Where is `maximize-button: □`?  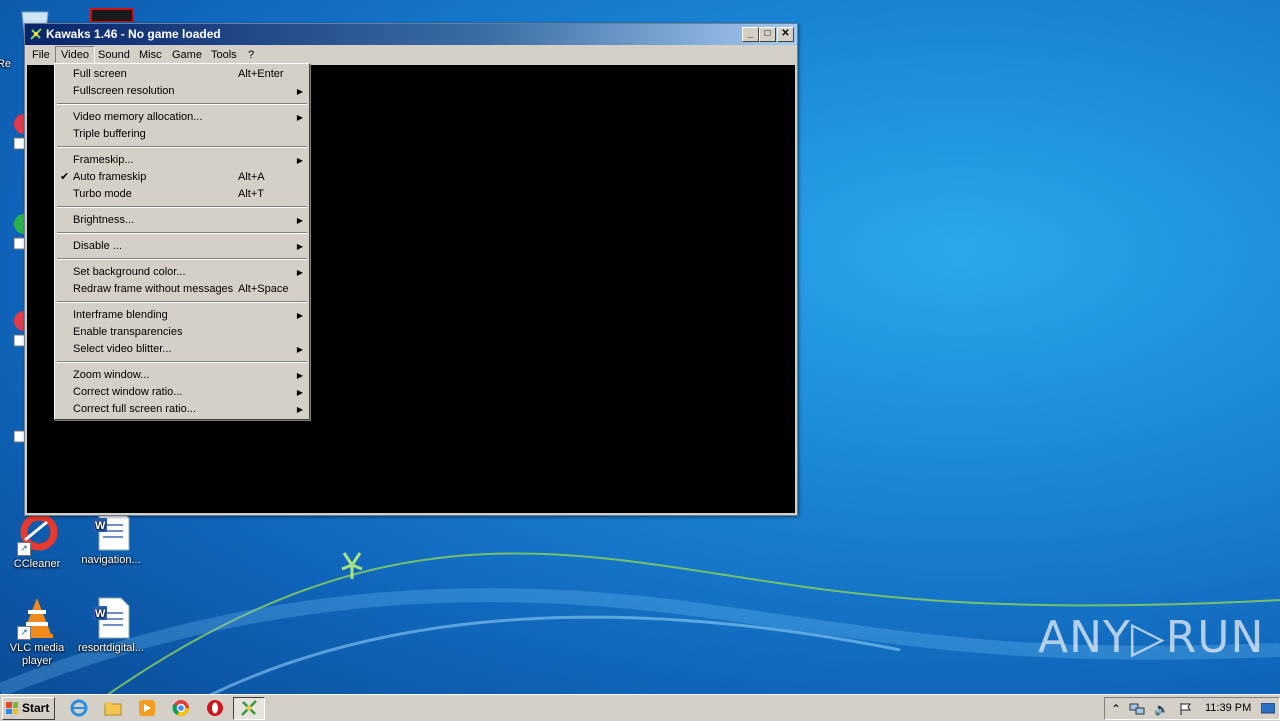
maximize-button: □ is located at coordinates (767, 34).